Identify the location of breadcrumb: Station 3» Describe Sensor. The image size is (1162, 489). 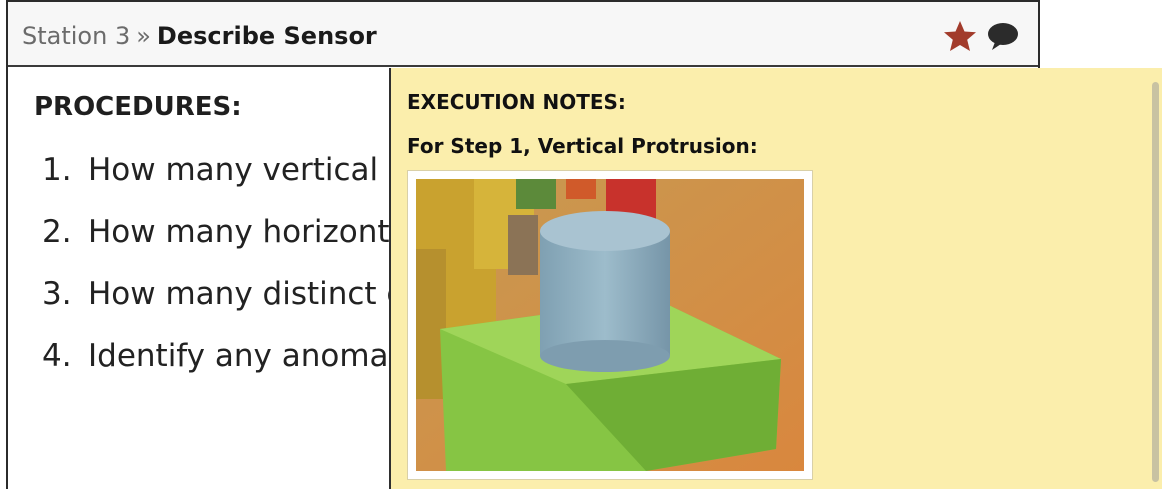
(199, 36).